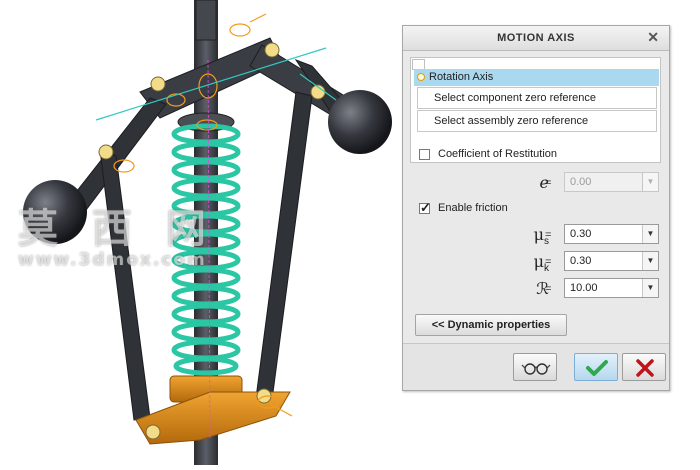 This screenshot has width=700, height=470. Describe the element at coordinates (55, 212) in the screenshot. I see `left-flyball` at that location.